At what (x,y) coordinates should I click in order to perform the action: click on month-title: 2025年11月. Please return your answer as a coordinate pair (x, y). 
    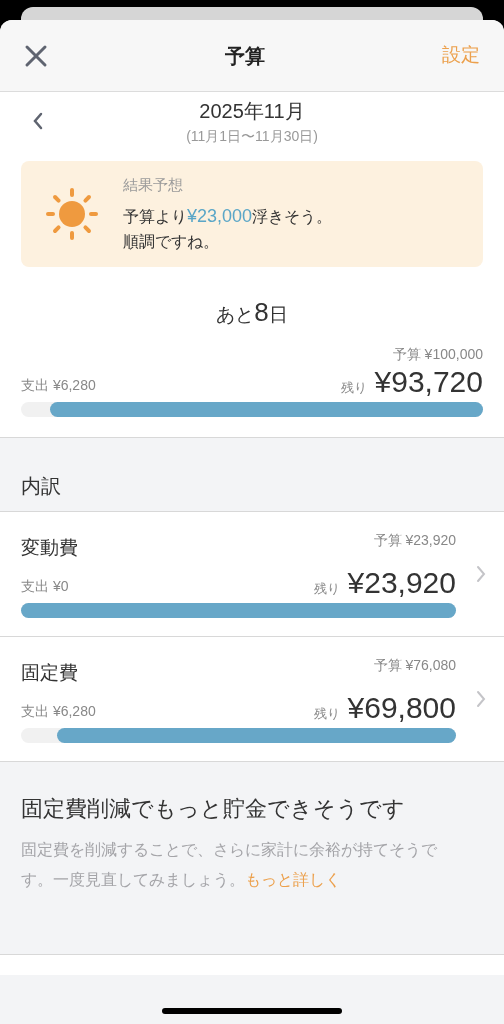
    Looking at the image, I should click on (252, 111).